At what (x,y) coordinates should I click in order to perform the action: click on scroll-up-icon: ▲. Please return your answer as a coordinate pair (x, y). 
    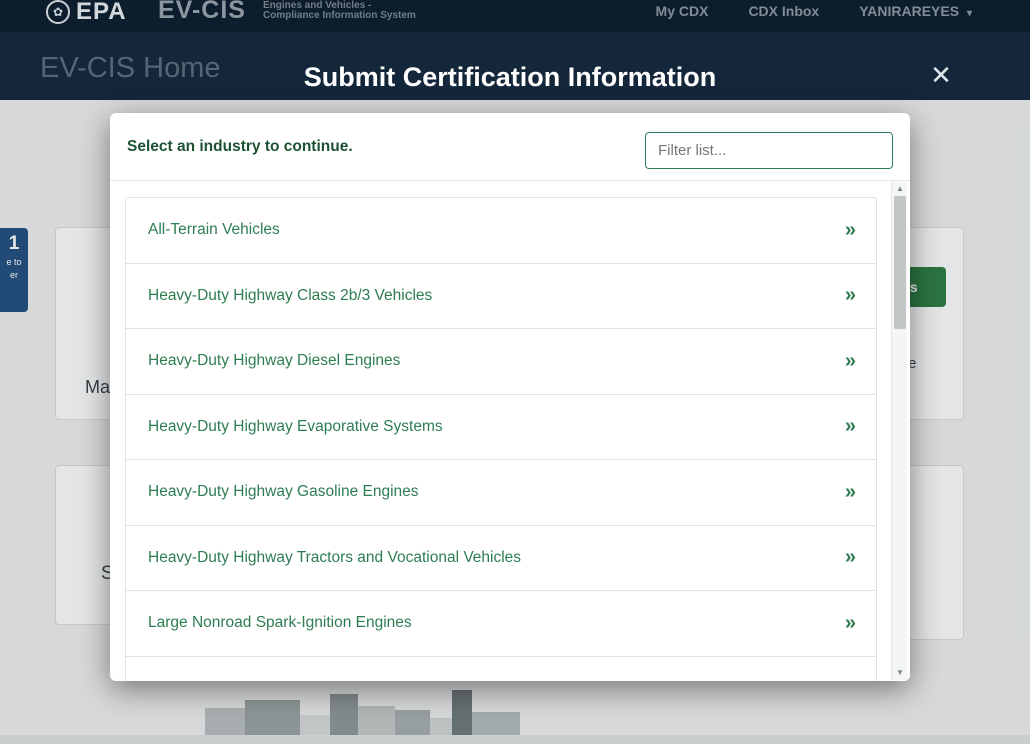
    Looking at the image, I should click on (900, 189).